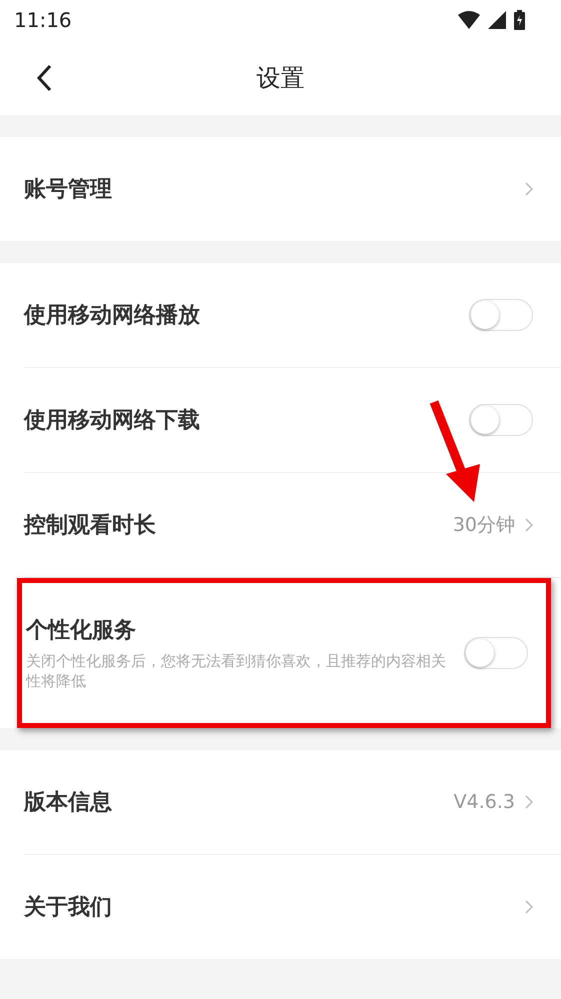  What do you see at coordinates (233, 525) in the screenshot?
I see `setting-label: 控制观看时长` at bounding box center [233, 525].